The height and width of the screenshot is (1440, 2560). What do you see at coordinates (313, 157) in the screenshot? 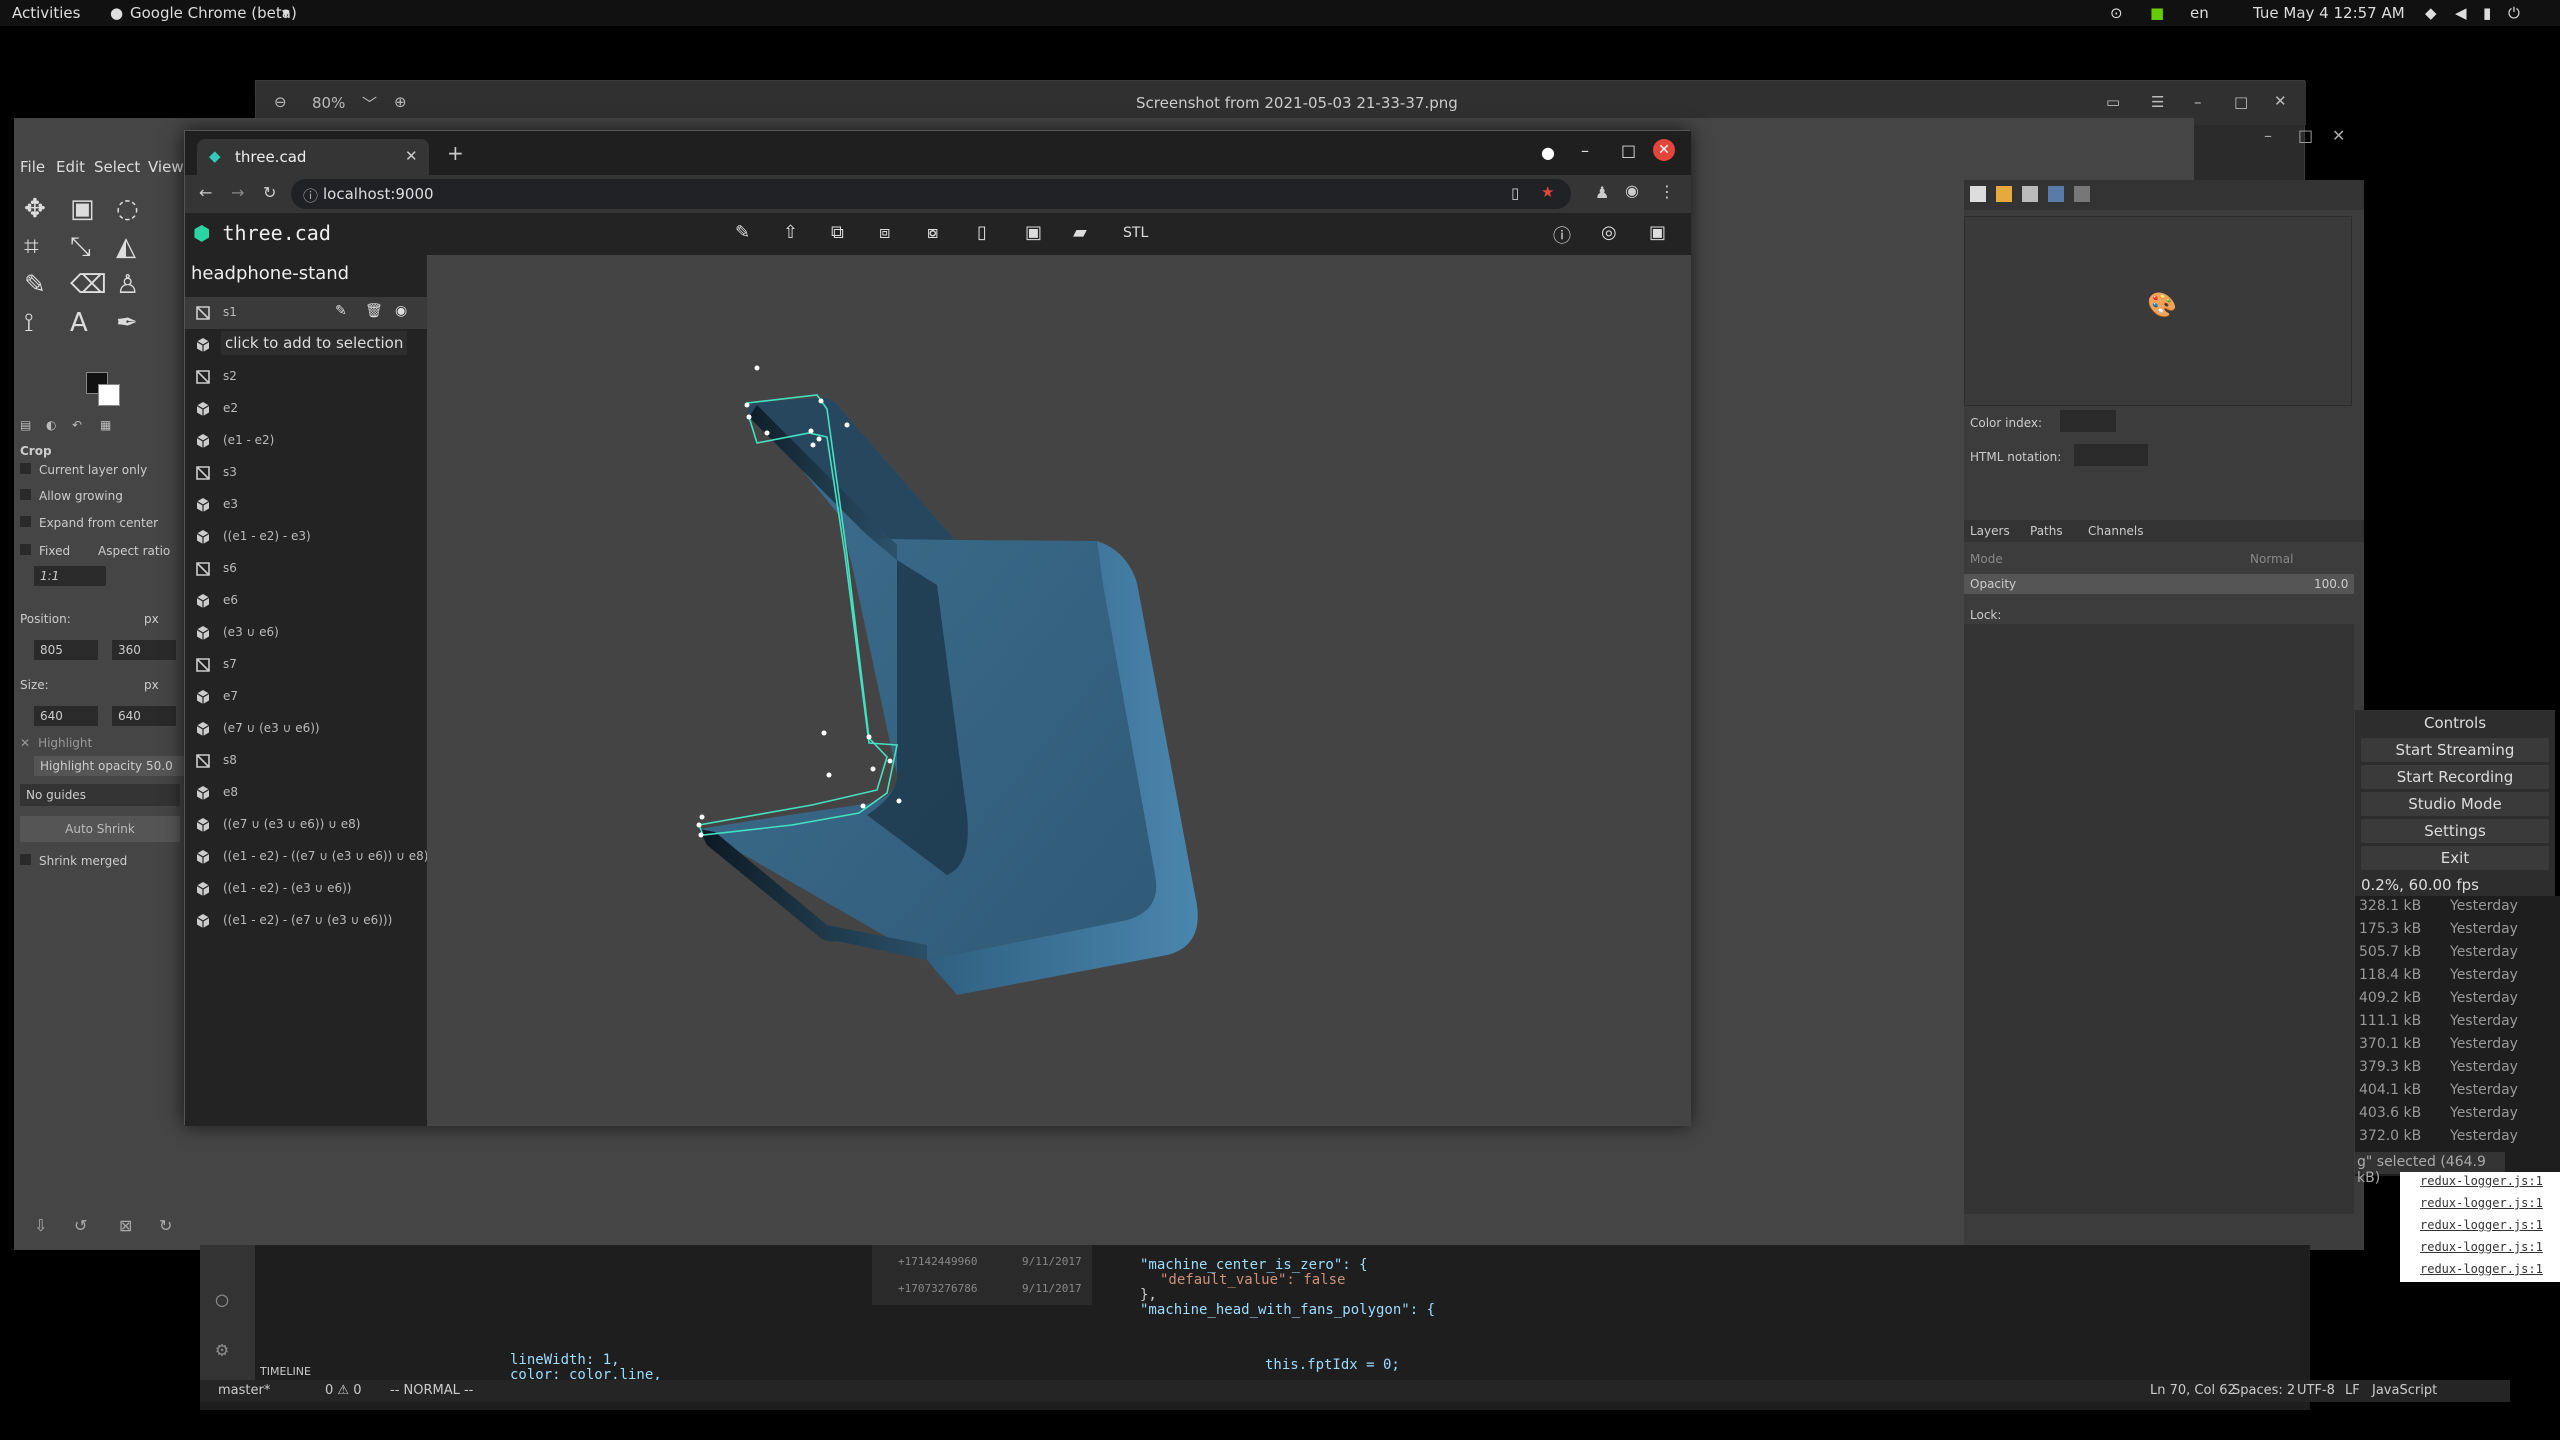
I see `browser-tab: ◆ three.cad ✕` at bounding box center [313, 157].